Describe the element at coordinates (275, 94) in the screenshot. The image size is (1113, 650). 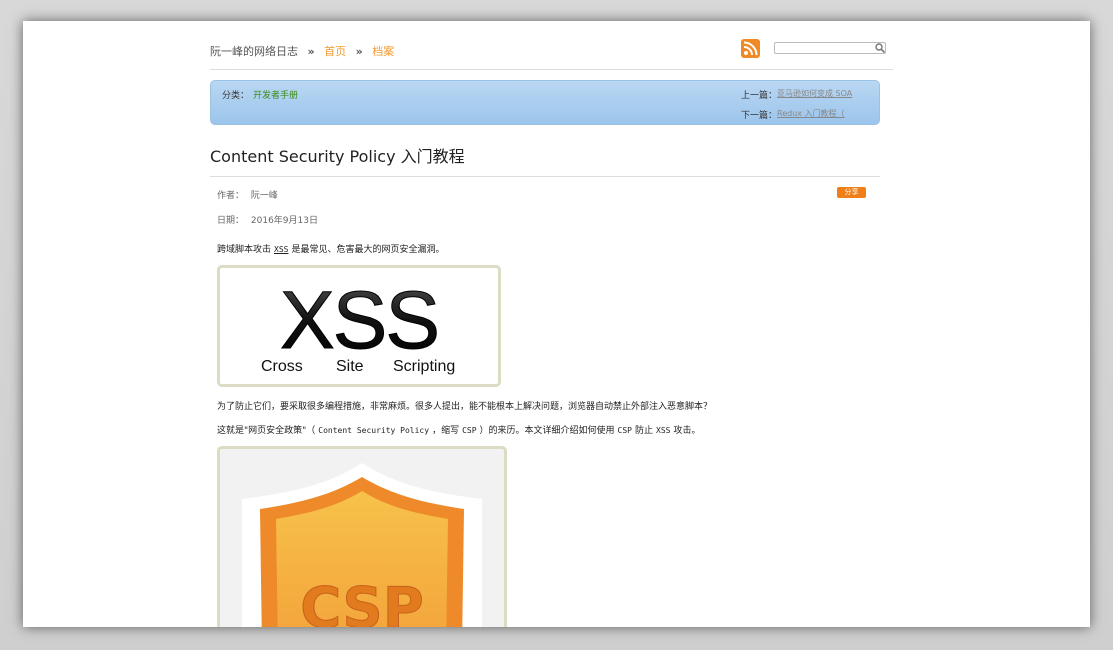
I see `category-link: 开发者手册` at that location.